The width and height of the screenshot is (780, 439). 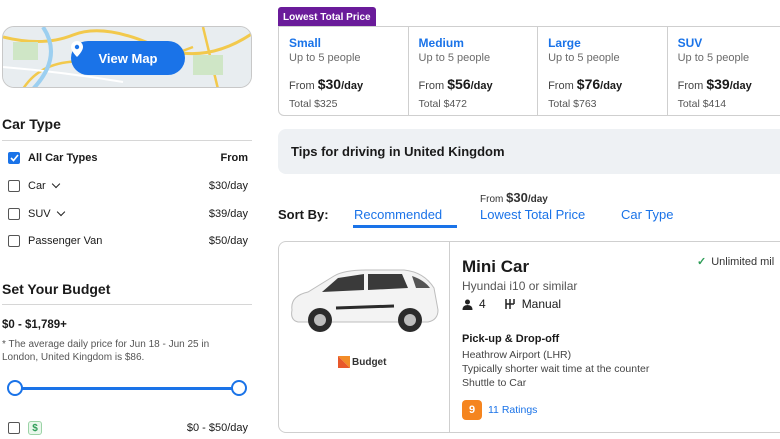 What do you see at coordinates (313, 104) in the screenshot?
I see `tile-total: Total $325` at bounding box center [313, 104].